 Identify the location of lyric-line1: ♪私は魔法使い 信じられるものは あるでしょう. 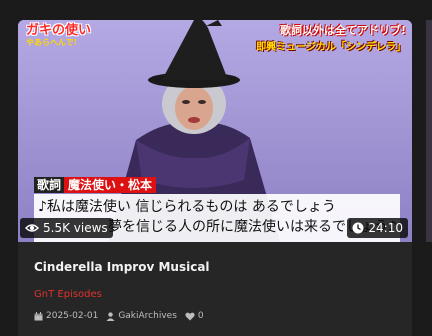
(187, 207).